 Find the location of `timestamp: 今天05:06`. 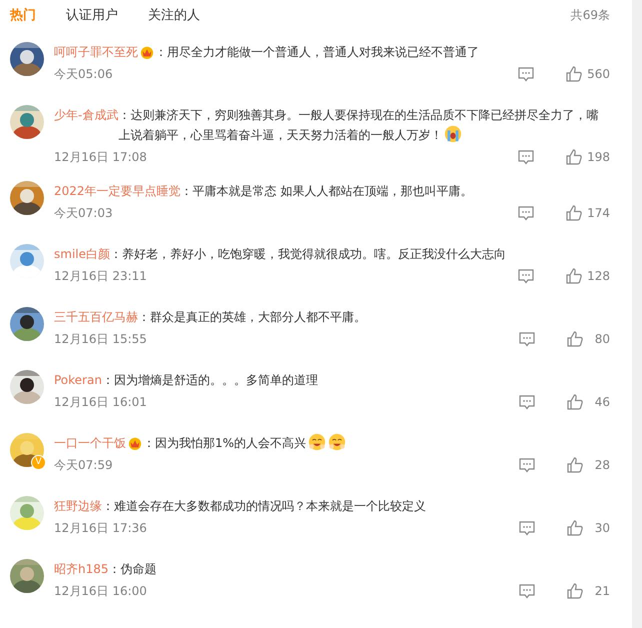

timestamp: 今天05:06 is located at coordinates (83, 74).